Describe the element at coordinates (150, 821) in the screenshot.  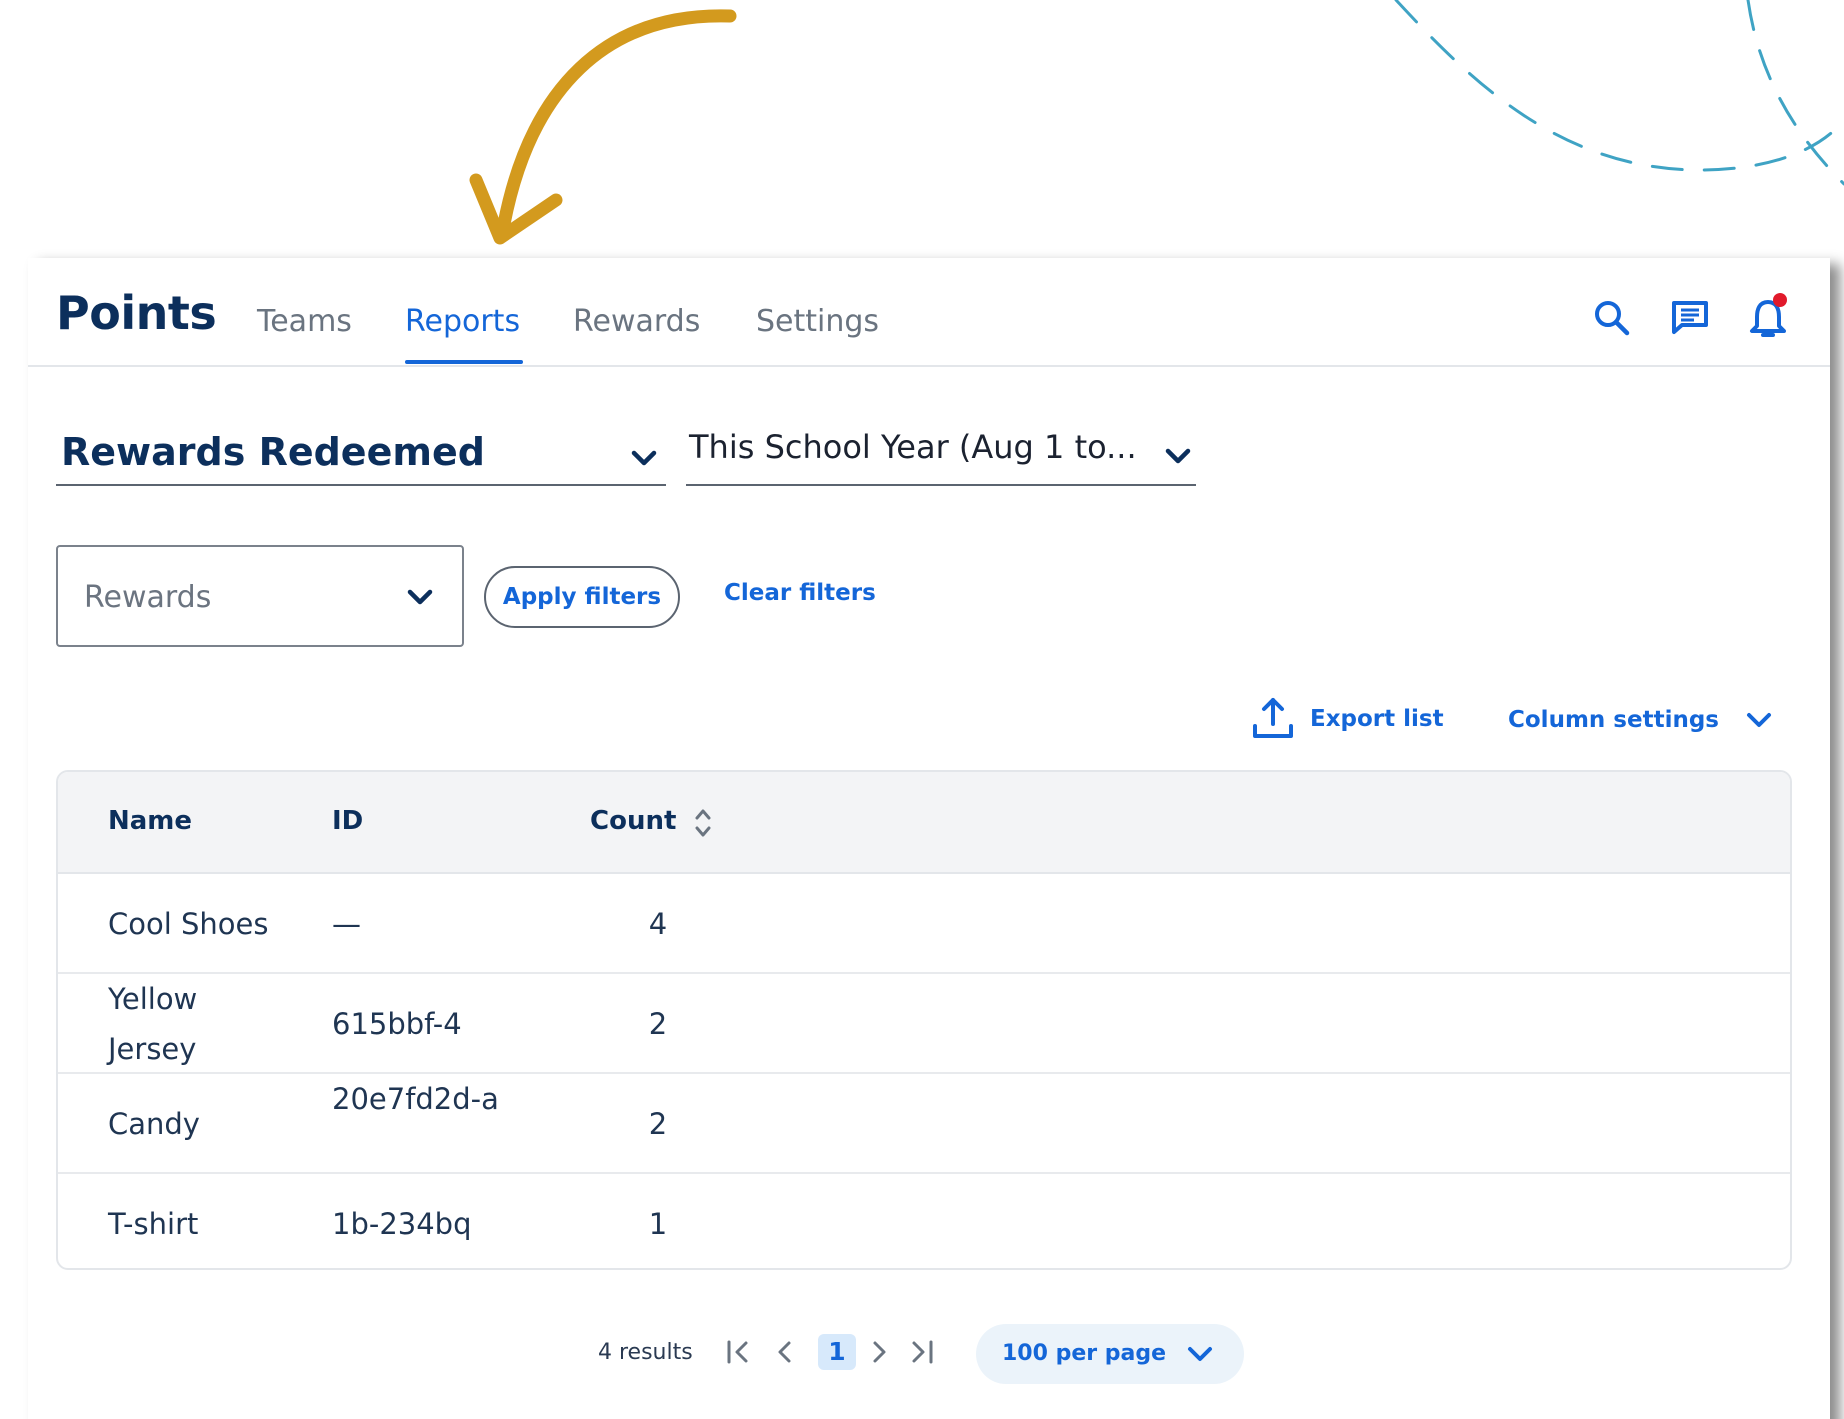
I see `column-header-name: Name` at that location.